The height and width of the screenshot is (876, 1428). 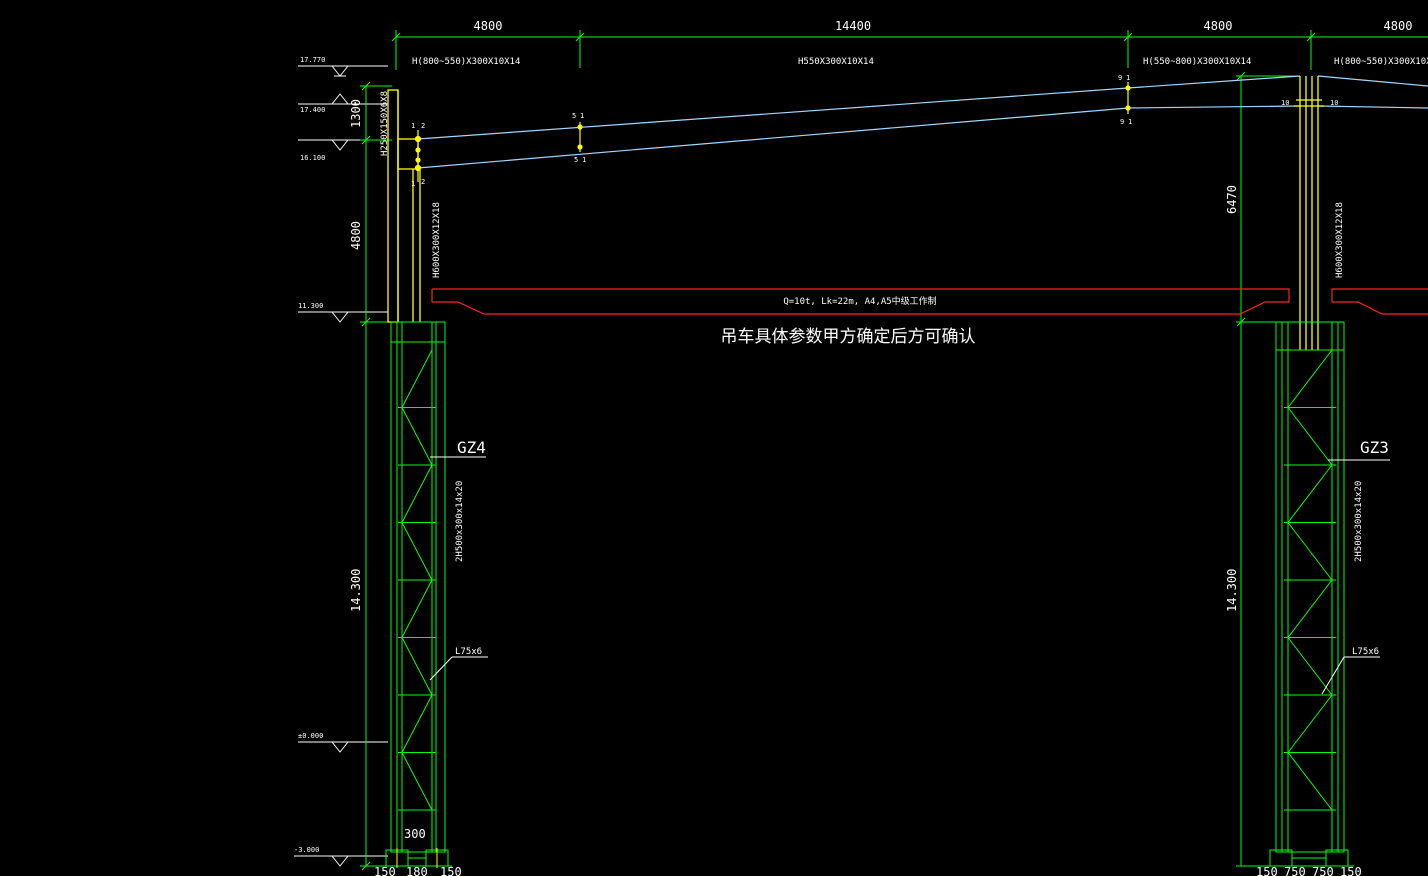 What do you see at coordinates (417, 870) in the screenshot?
I see `base-dim-left-b: 180` at bounding box center [417, 870].